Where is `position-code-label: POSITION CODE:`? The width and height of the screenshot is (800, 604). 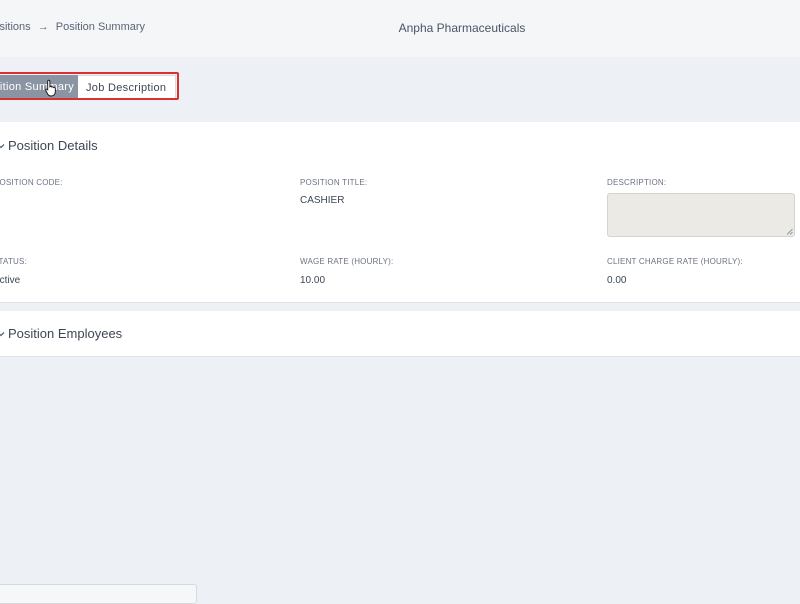
position-code-label: POSITION CODE: is located at coordinates (31, 182).